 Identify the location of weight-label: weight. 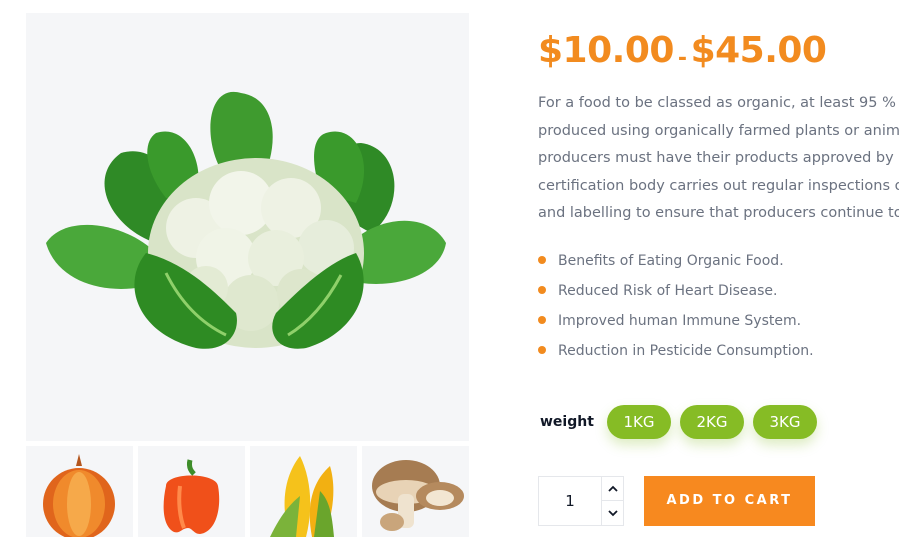
(567, 422).